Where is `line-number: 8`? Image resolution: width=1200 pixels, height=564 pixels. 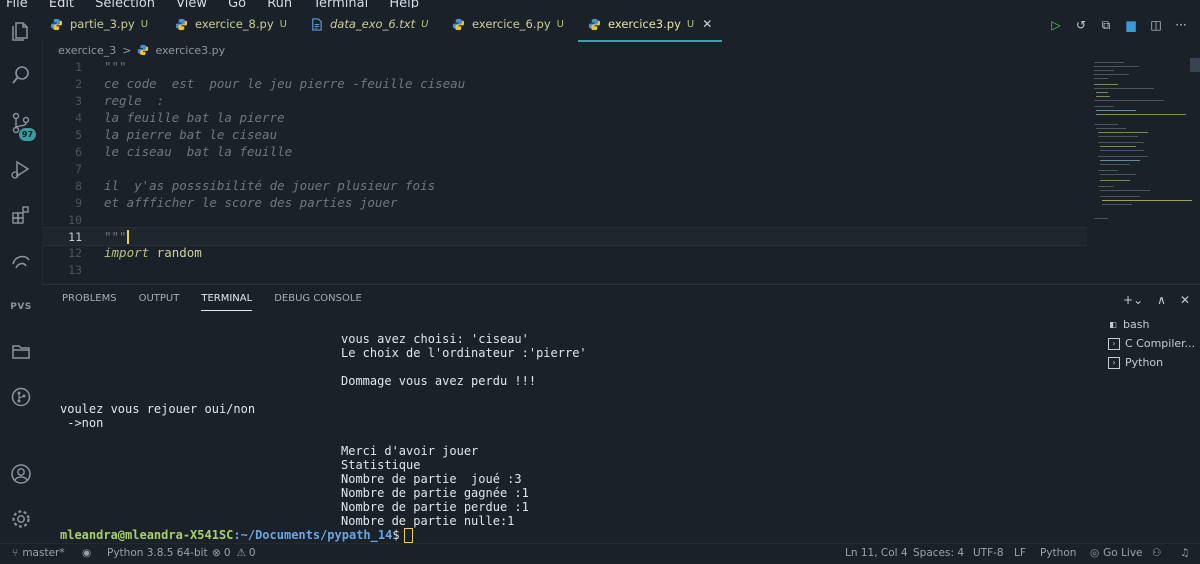 line-number: 8 is located at coordinates (78, 185).